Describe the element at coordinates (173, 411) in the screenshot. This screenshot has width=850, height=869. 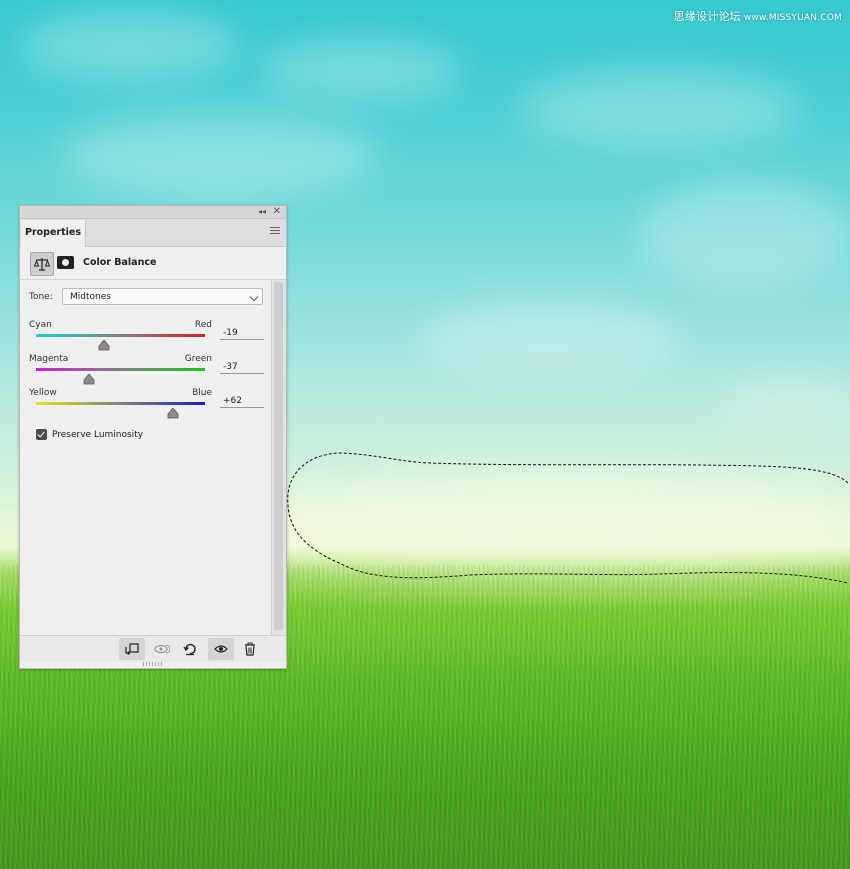
I see `slider-thumb-yellow-blue` at that location.